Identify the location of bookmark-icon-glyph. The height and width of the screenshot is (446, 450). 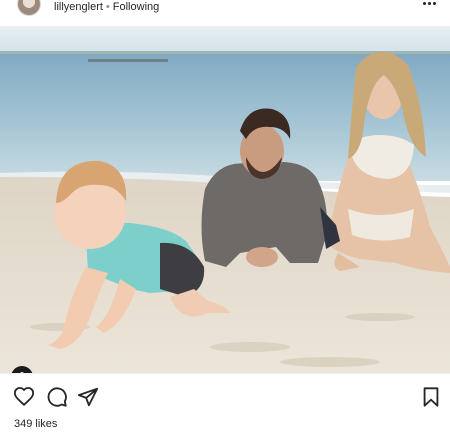
(431, 397).